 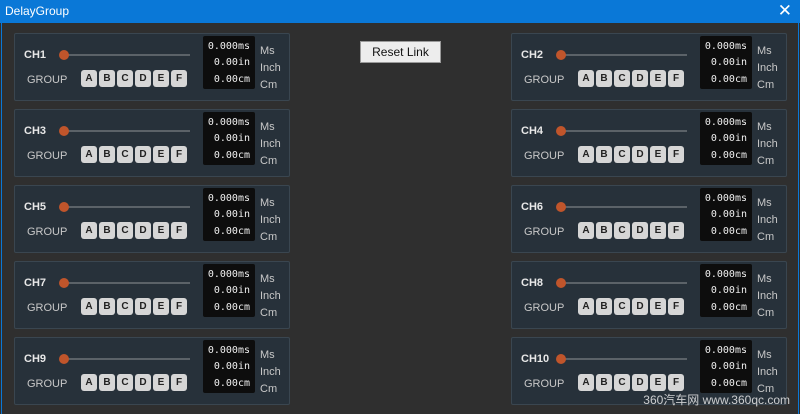 I want to click on close-icon: ✕, so click(x=785, y=11).